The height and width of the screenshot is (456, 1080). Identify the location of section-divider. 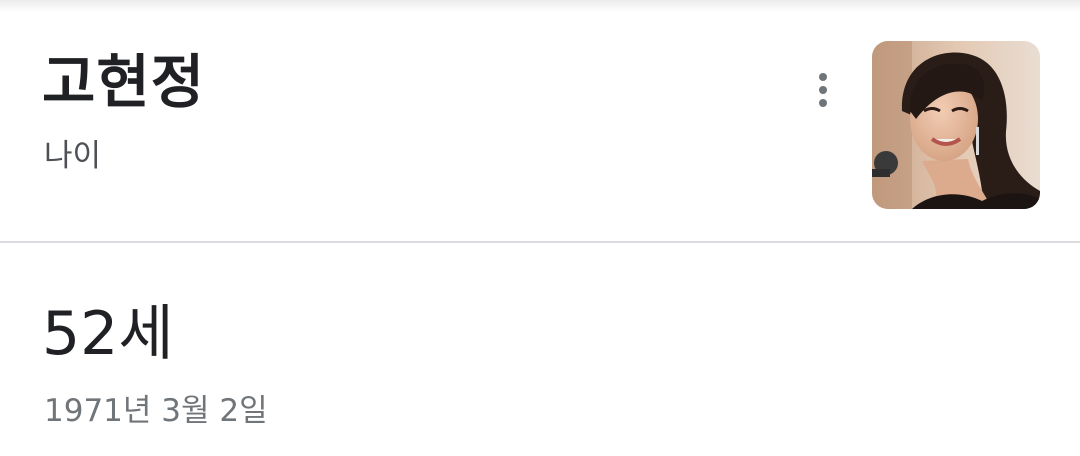
(540, 242).